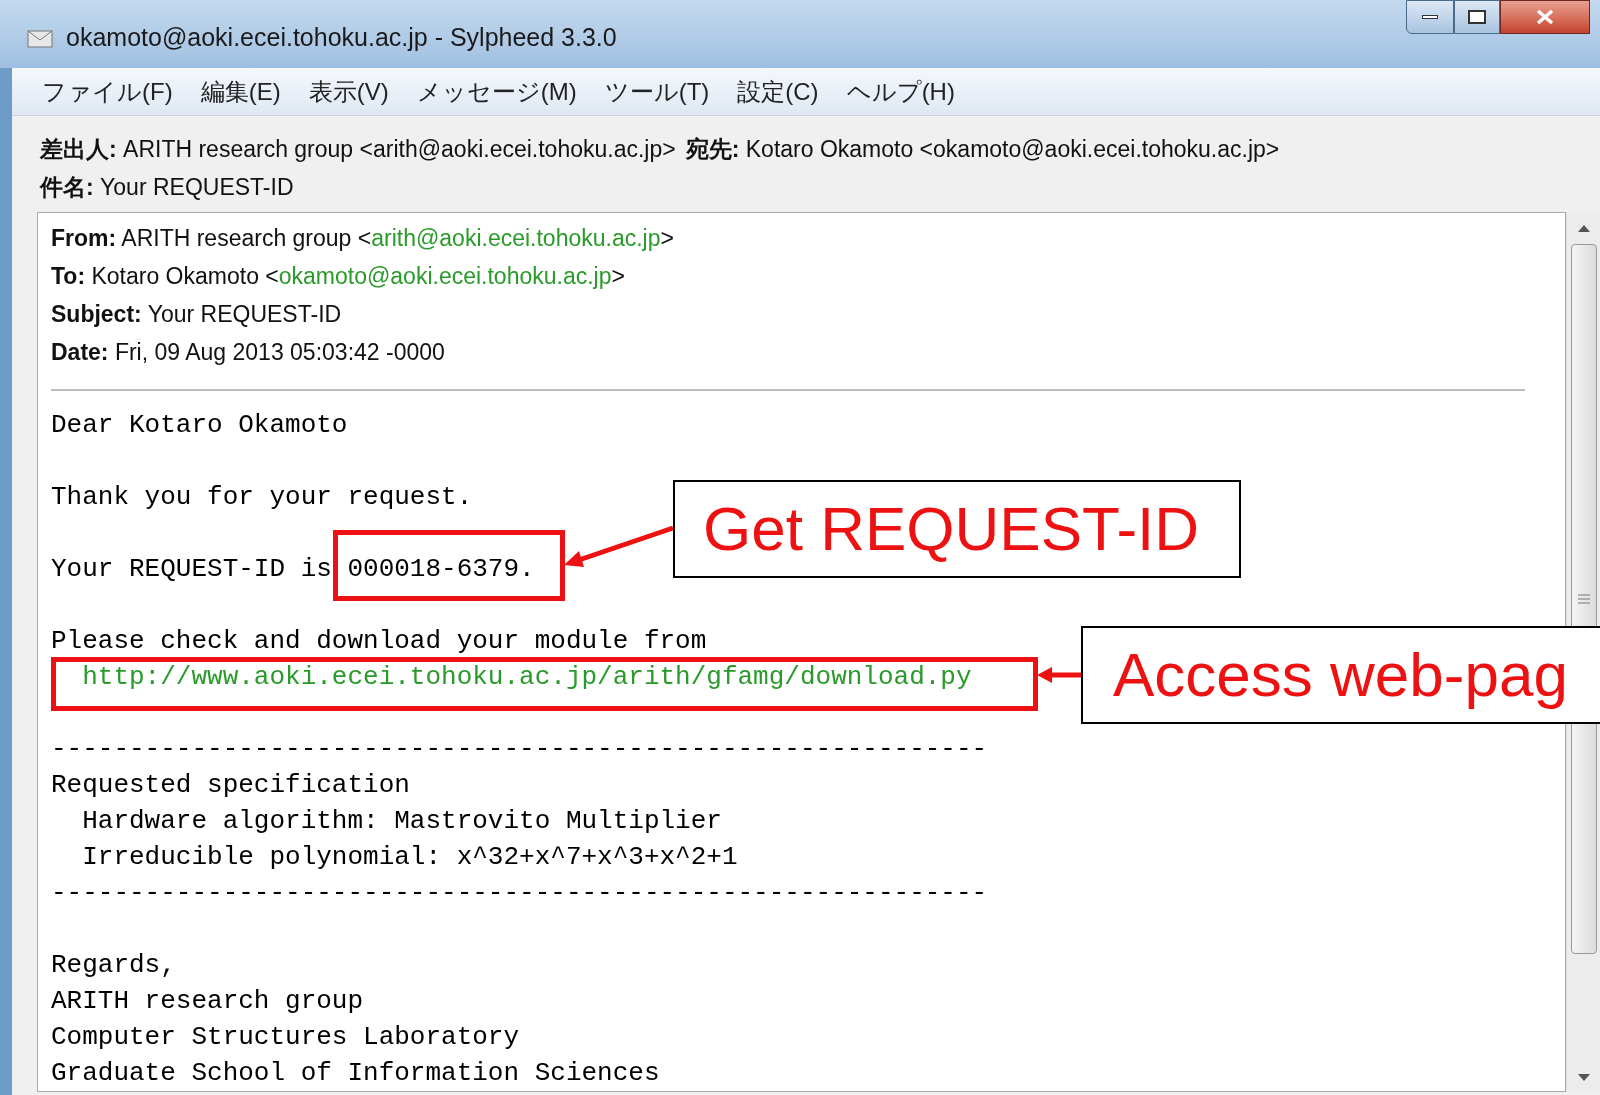  I want to click on minimize-button, so click(1430, 17).